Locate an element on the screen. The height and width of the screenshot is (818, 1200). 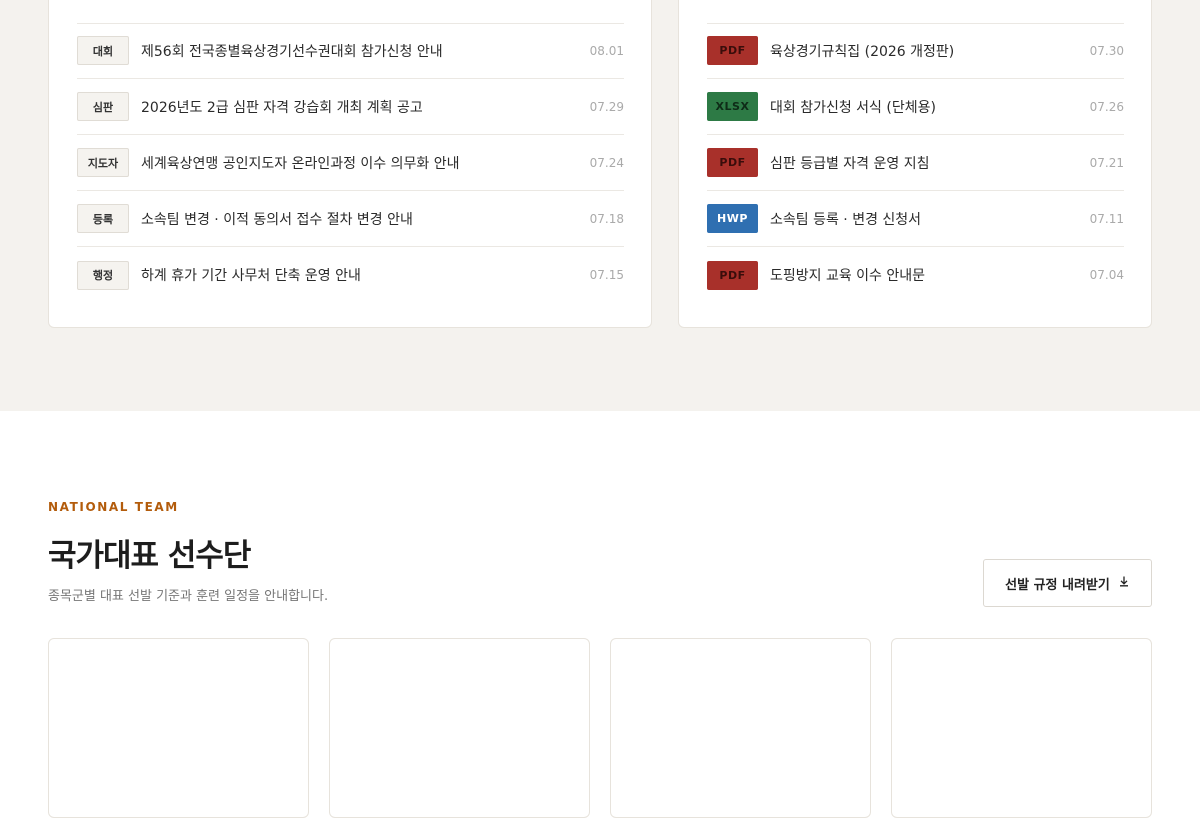
notice-date: 07.18 is located at coordinates (606, 218).